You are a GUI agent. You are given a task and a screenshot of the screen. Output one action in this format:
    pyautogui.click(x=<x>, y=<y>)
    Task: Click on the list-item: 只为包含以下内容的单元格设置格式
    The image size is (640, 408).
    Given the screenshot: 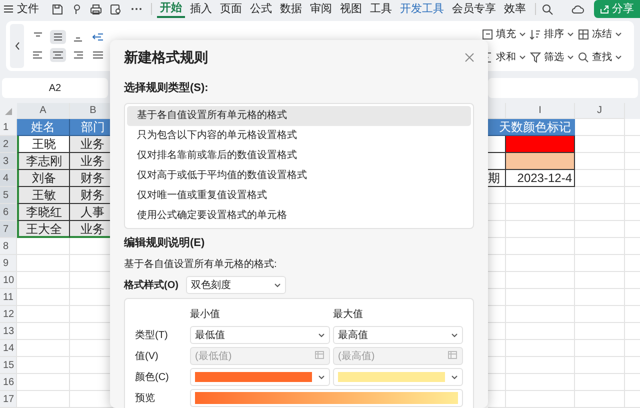 What is the action you would take?
    pyautogui.click(x=299, y=136)
    